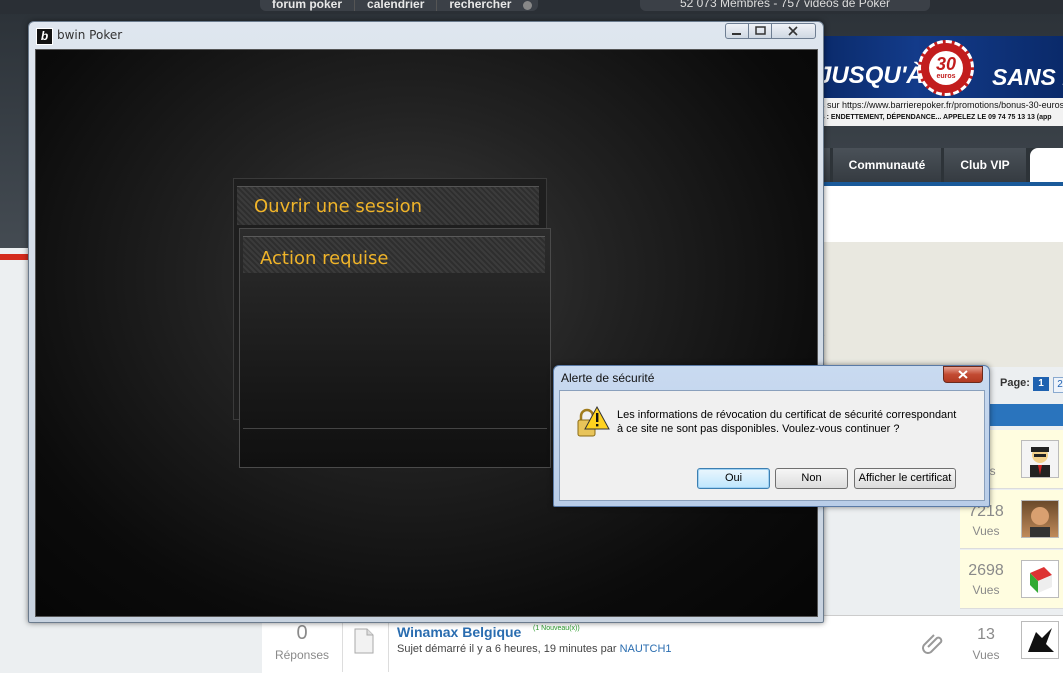 This screenshot has height=673, width=1063. I want to click on topic-table-header, so click(1024, 415).